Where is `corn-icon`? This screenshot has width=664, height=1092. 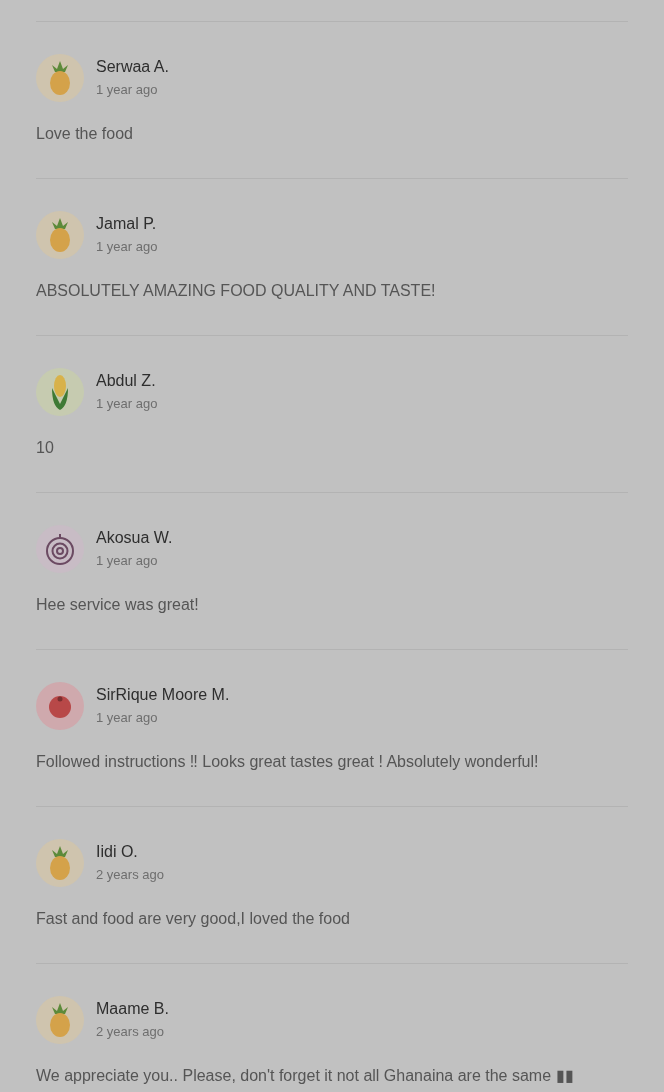
corn-icon is located at coordinates (60, 392).